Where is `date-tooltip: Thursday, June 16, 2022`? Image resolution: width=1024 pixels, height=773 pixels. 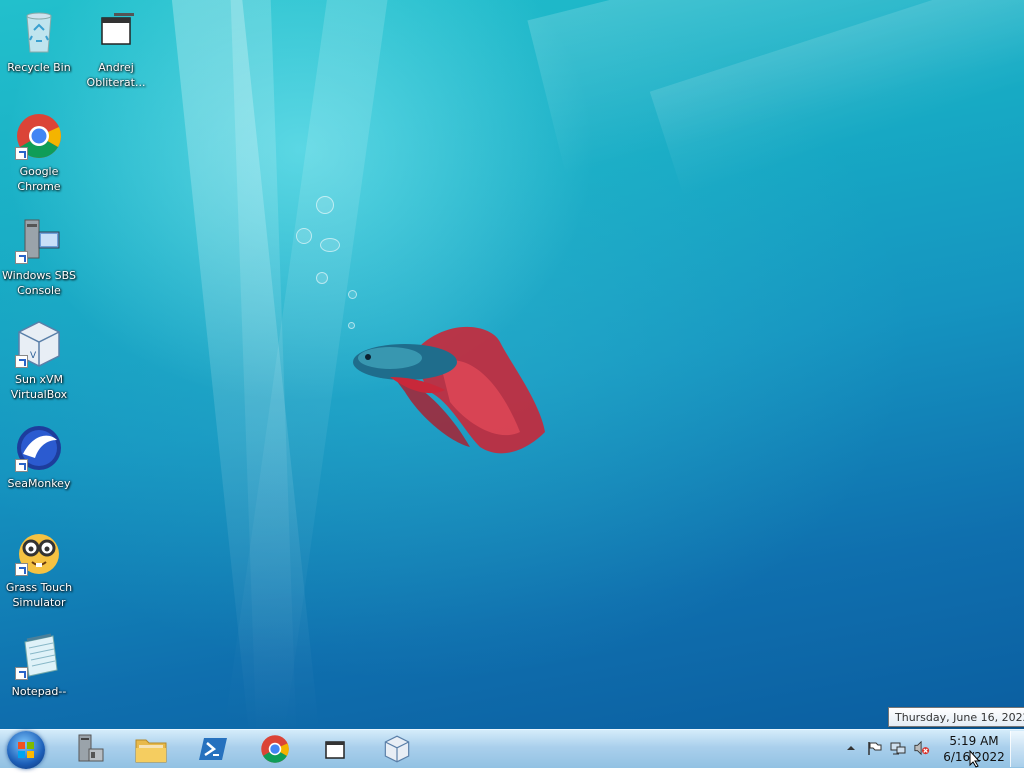
date-tooltip: Thursday, June 16, 2022 is located at coordinates (956, 717).